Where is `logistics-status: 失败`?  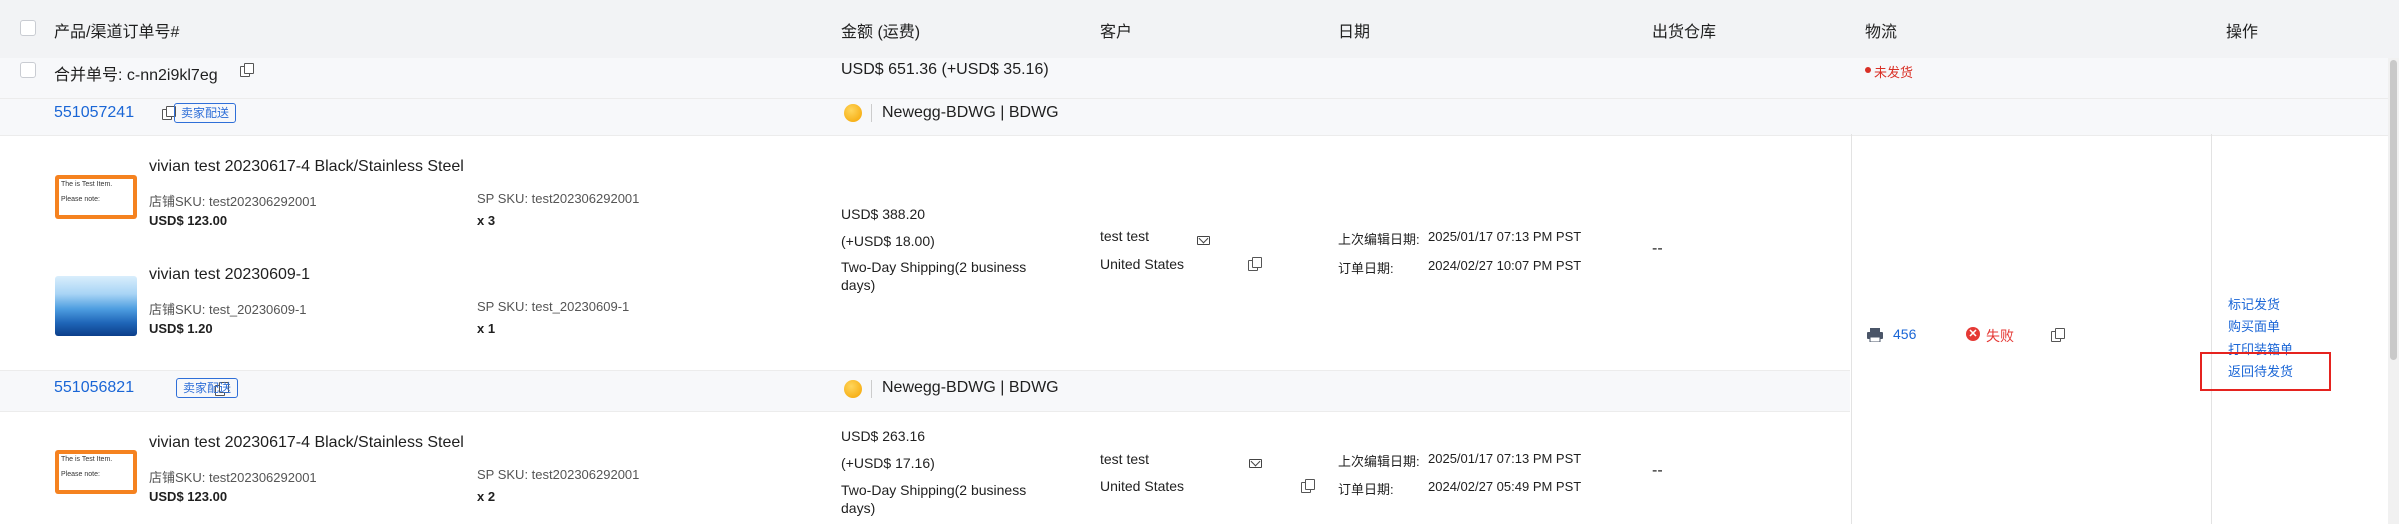
logistics-status: 失败 is located at coordinates (2000, 336).